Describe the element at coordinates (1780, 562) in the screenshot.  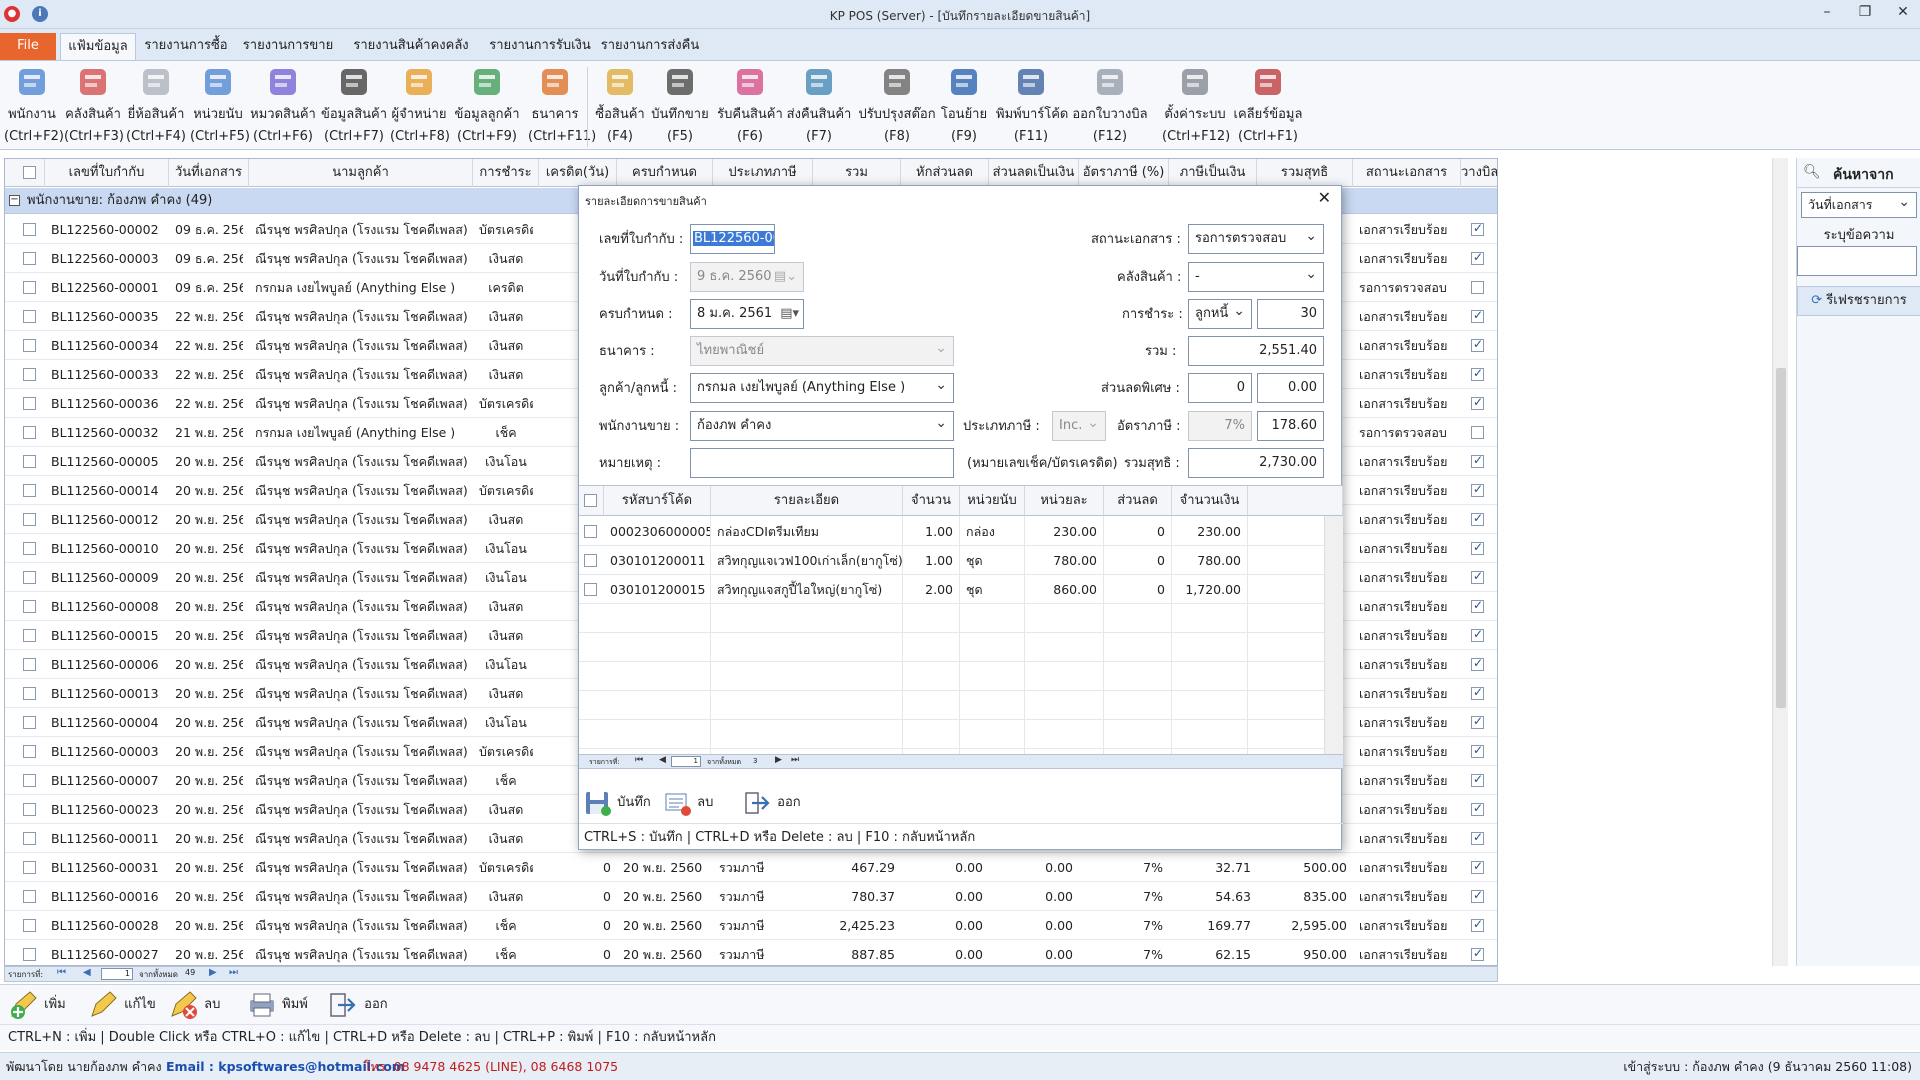
I see `grid-scrollbar` at that location.